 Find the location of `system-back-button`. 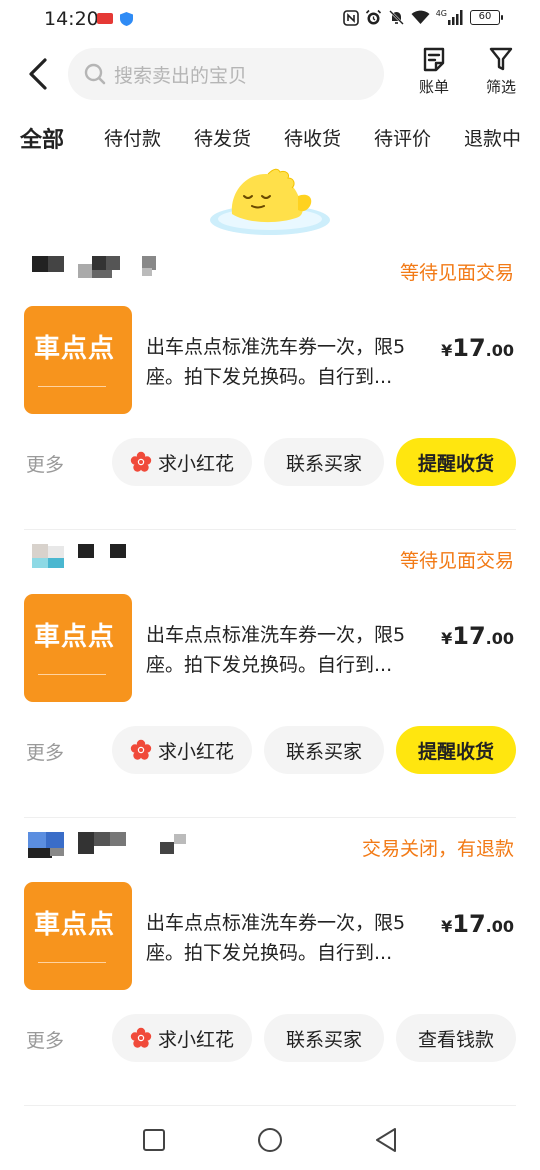

system-back-button is located at coordinates (386, 1140).